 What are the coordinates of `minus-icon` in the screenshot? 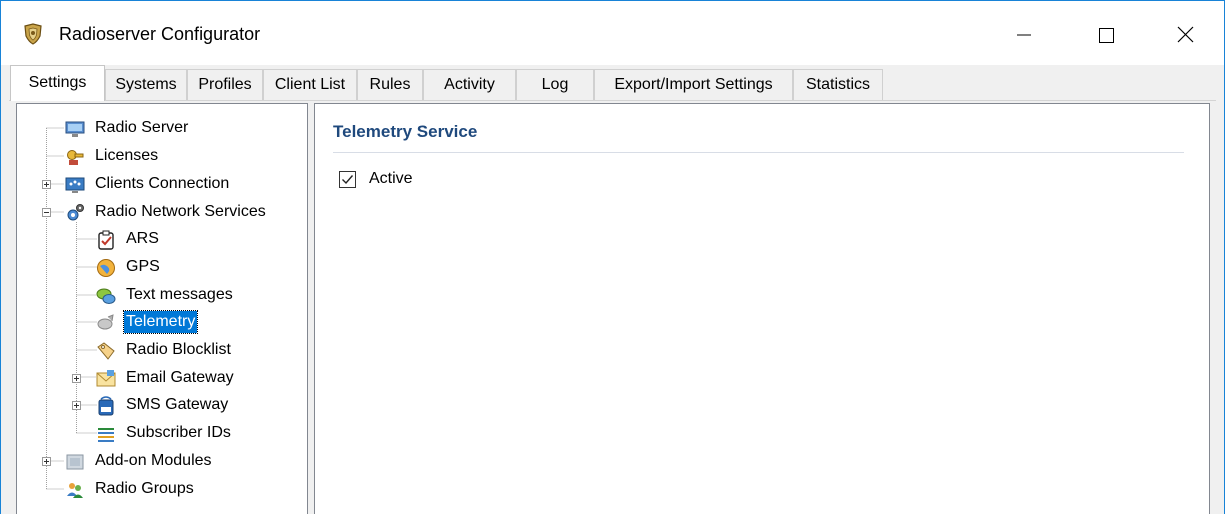 It's located at (46, 212).